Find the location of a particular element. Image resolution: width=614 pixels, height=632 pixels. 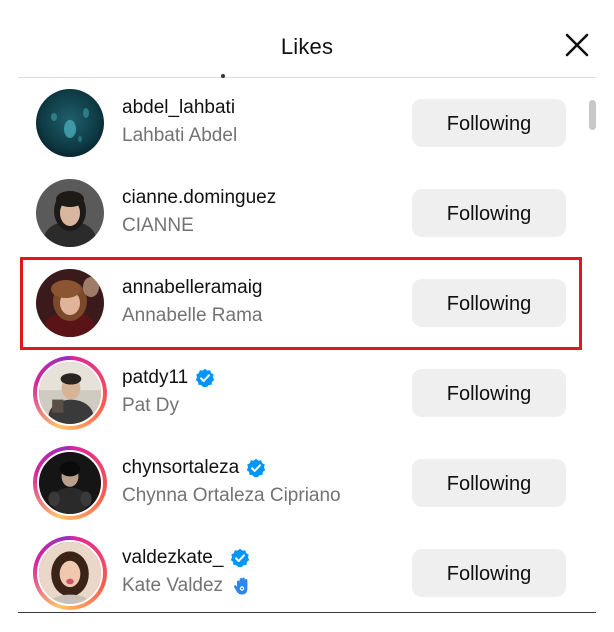

modal-header: Likes is located at coordinates (307, 39).